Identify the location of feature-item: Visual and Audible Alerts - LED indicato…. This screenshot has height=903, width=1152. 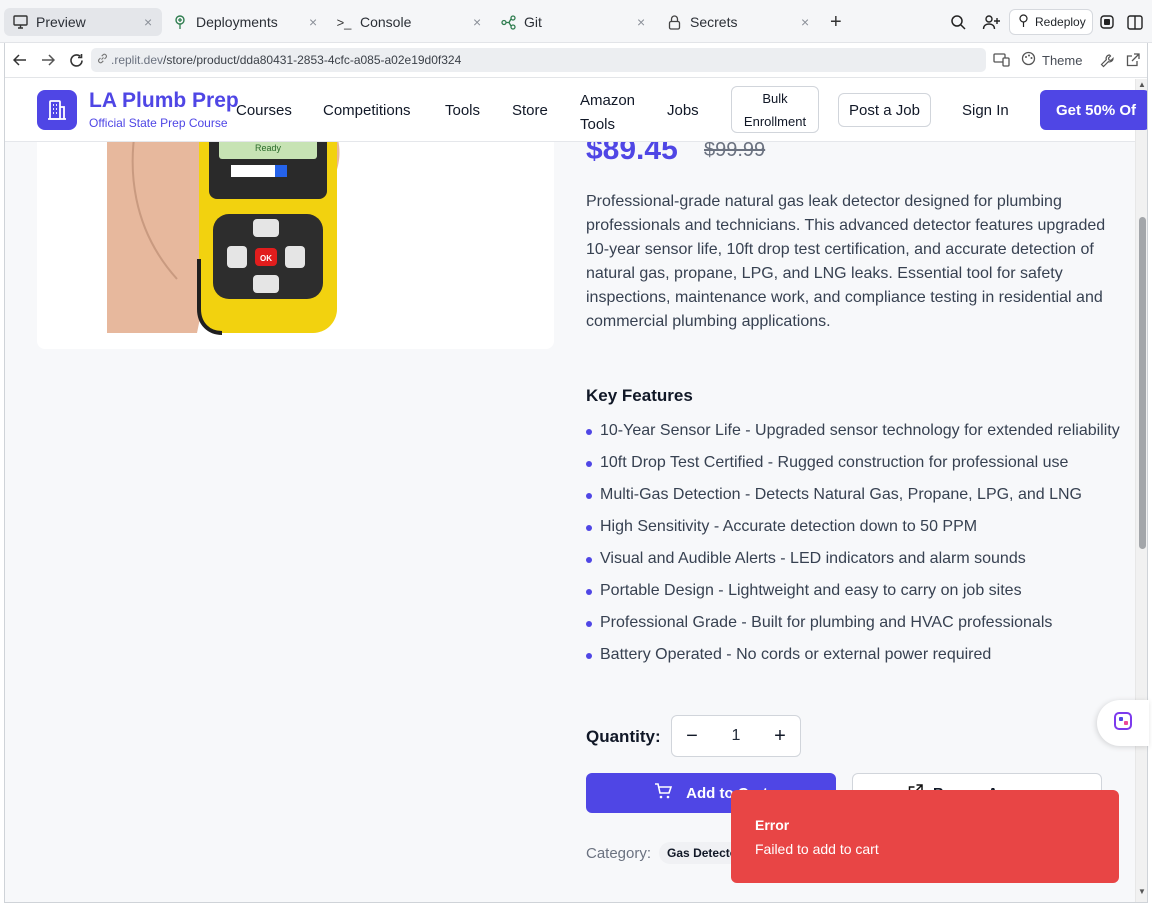
(856, 559).